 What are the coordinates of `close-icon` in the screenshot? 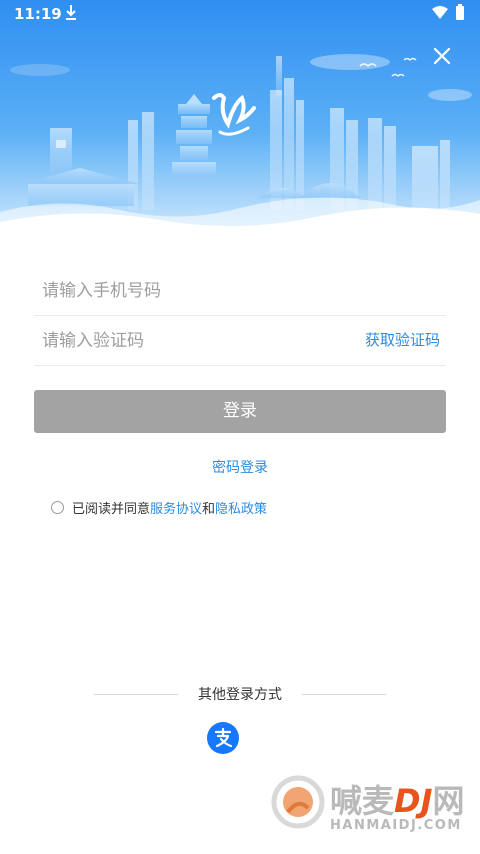 It's located at (442, 56).